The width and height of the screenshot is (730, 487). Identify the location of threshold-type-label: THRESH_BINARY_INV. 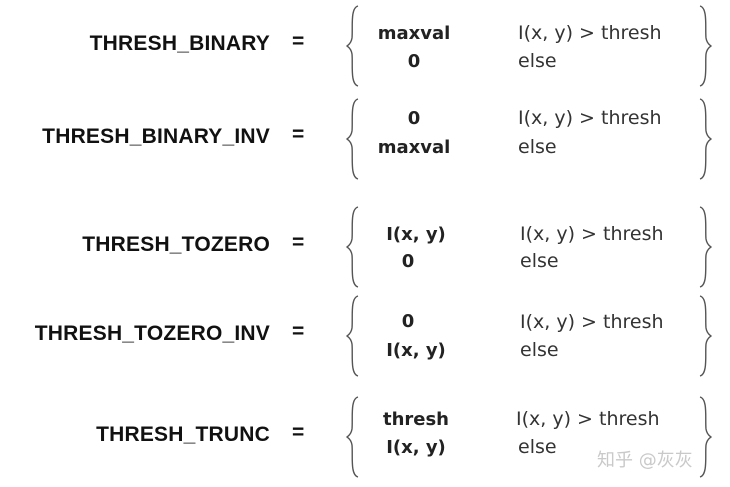
(156, 136).